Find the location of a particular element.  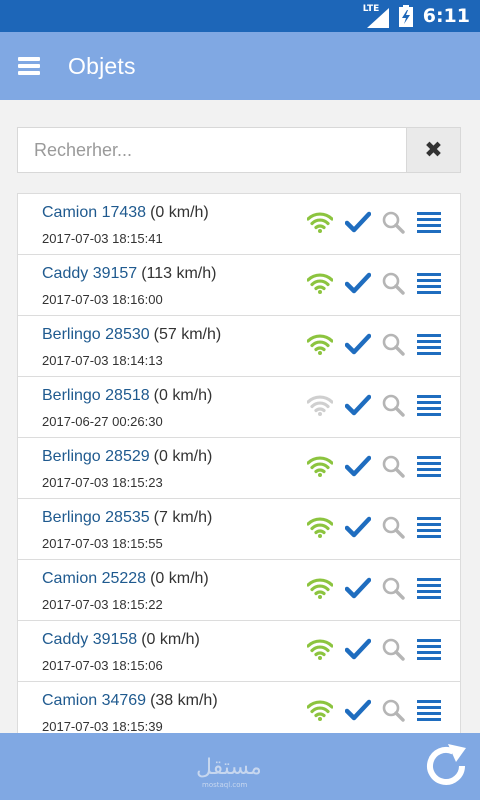

vehicle-name: Berlingo 28529 is located at coordinates (96, 456).